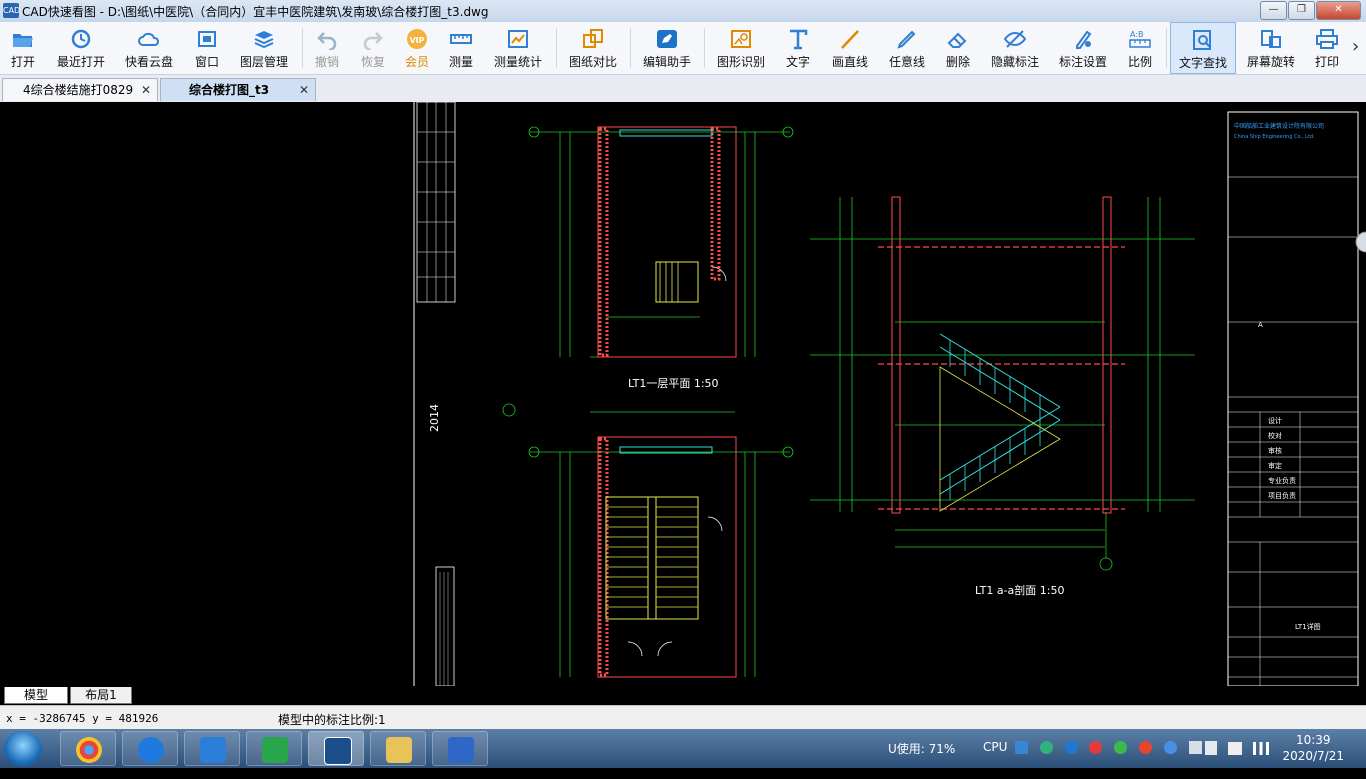 This screenshot has height=779, width=1366. Describe the element at coordinates (461, 48) in the screenshot. I see `measure-button: 测量` at that location.